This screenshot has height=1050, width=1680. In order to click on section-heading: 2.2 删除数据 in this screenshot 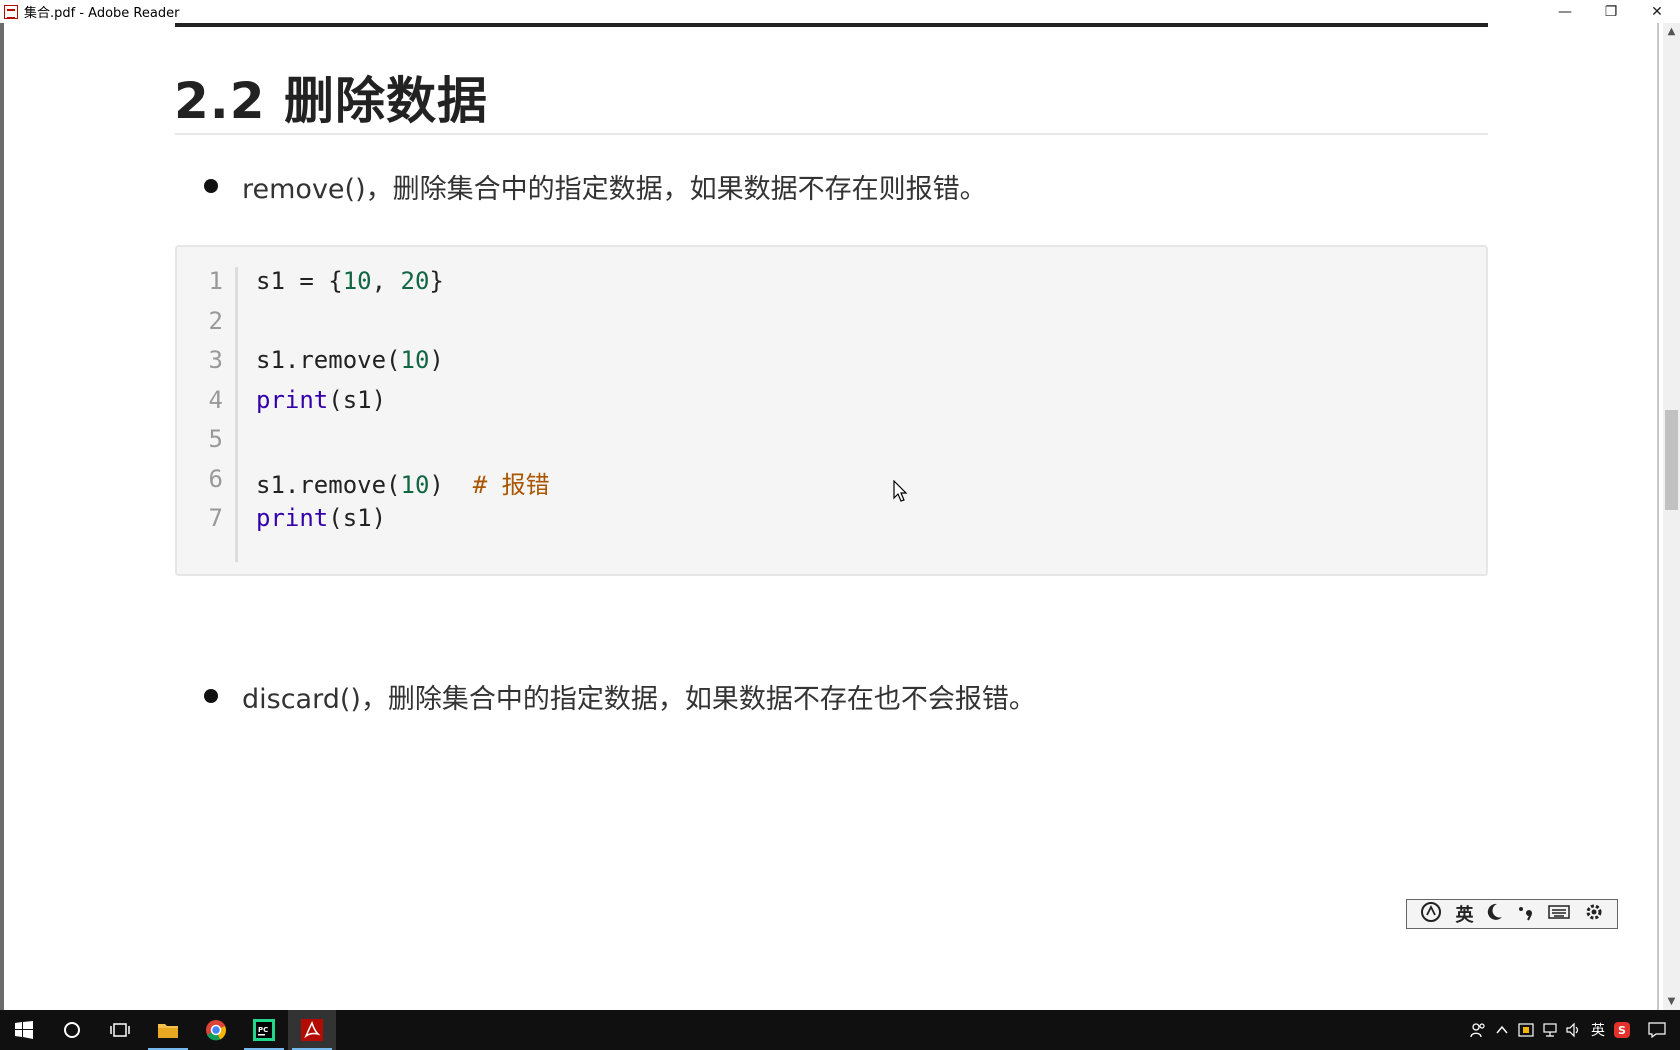, I will do `click(331, 101)`.